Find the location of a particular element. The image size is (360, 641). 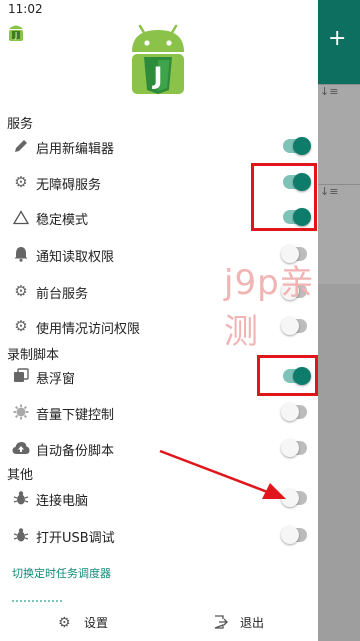

cloud-upload-icon is located at coordinates (21, 448).